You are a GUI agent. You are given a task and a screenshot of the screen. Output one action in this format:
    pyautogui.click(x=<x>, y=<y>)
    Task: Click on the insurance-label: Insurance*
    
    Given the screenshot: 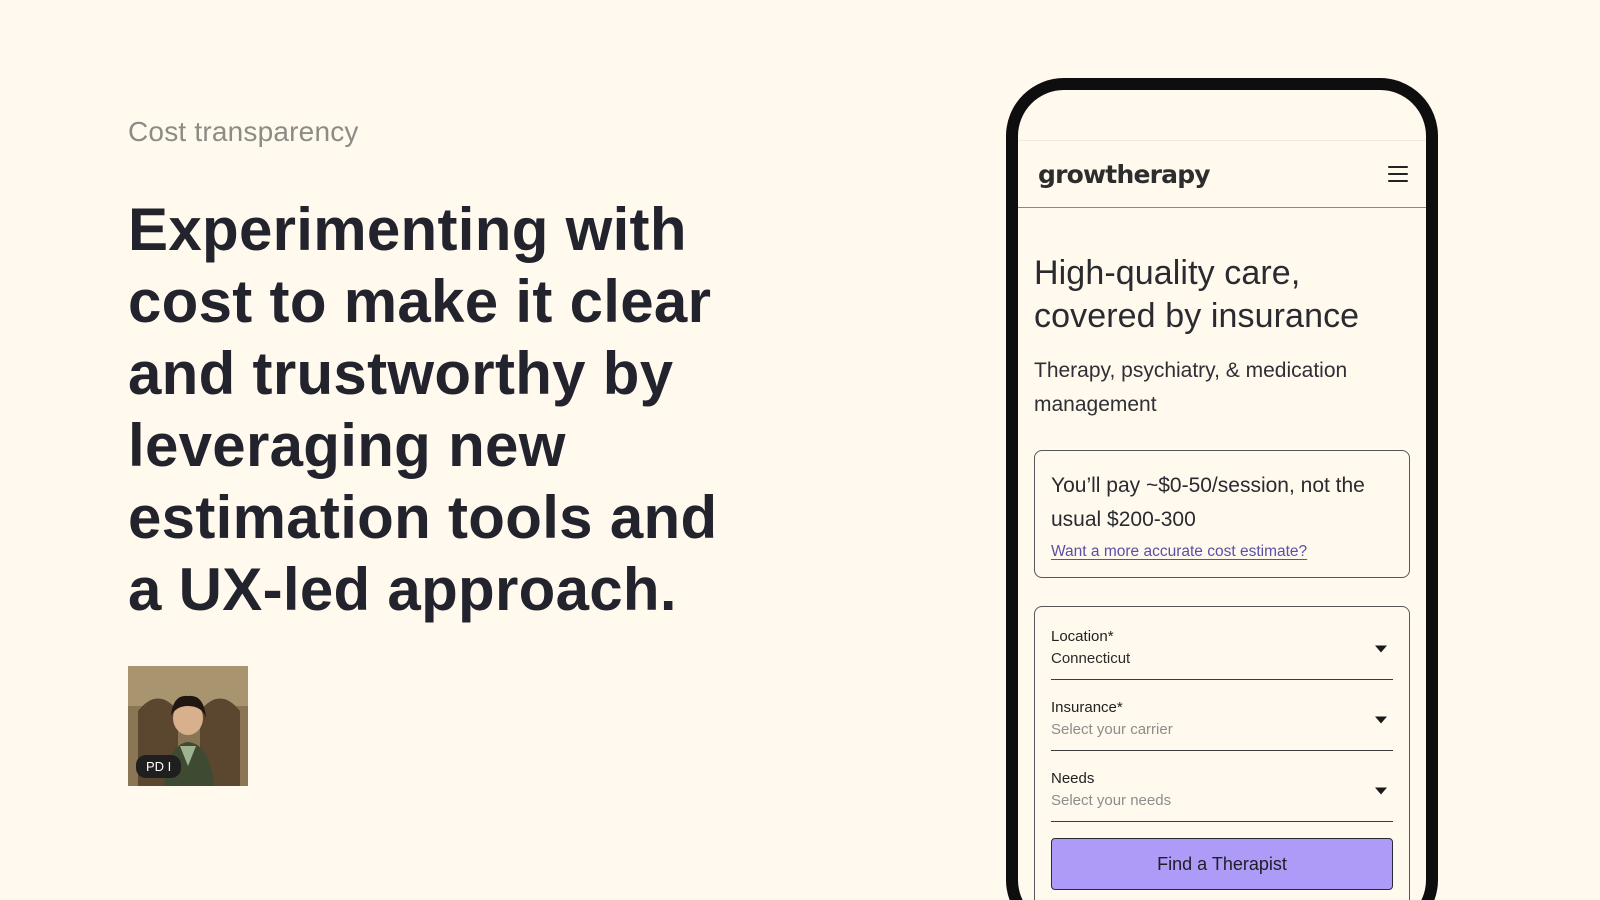 What is the action you would take?
    pyautogui.click(x=1087, y=707)
    